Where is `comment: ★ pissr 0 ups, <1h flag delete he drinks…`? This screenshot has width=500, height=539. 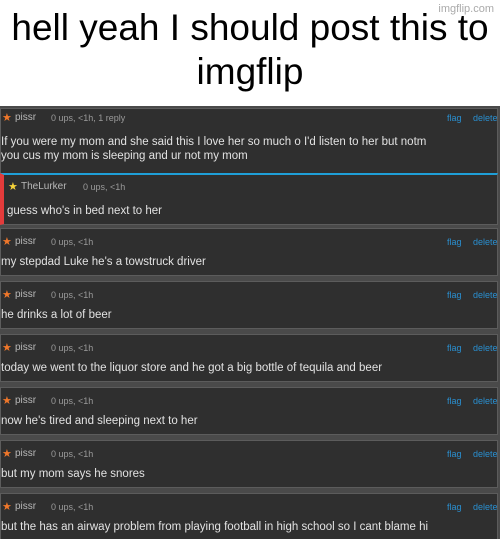 comment: ★ pissr 0 ups, <1h flag delete he drinks… is located at coordinates (249, 305).